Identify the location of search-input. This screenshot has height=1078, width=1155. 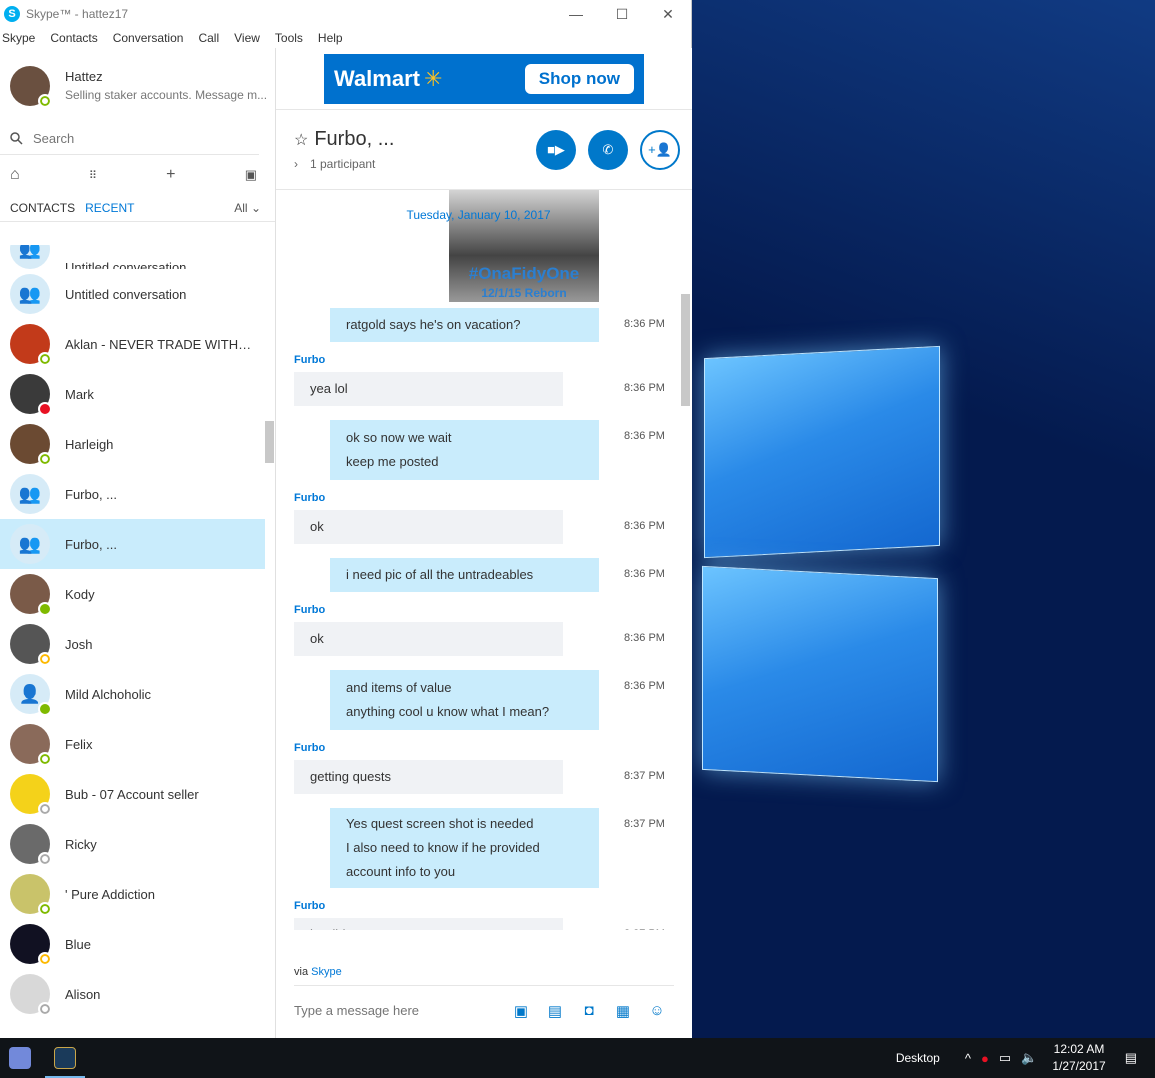
(133, 138).